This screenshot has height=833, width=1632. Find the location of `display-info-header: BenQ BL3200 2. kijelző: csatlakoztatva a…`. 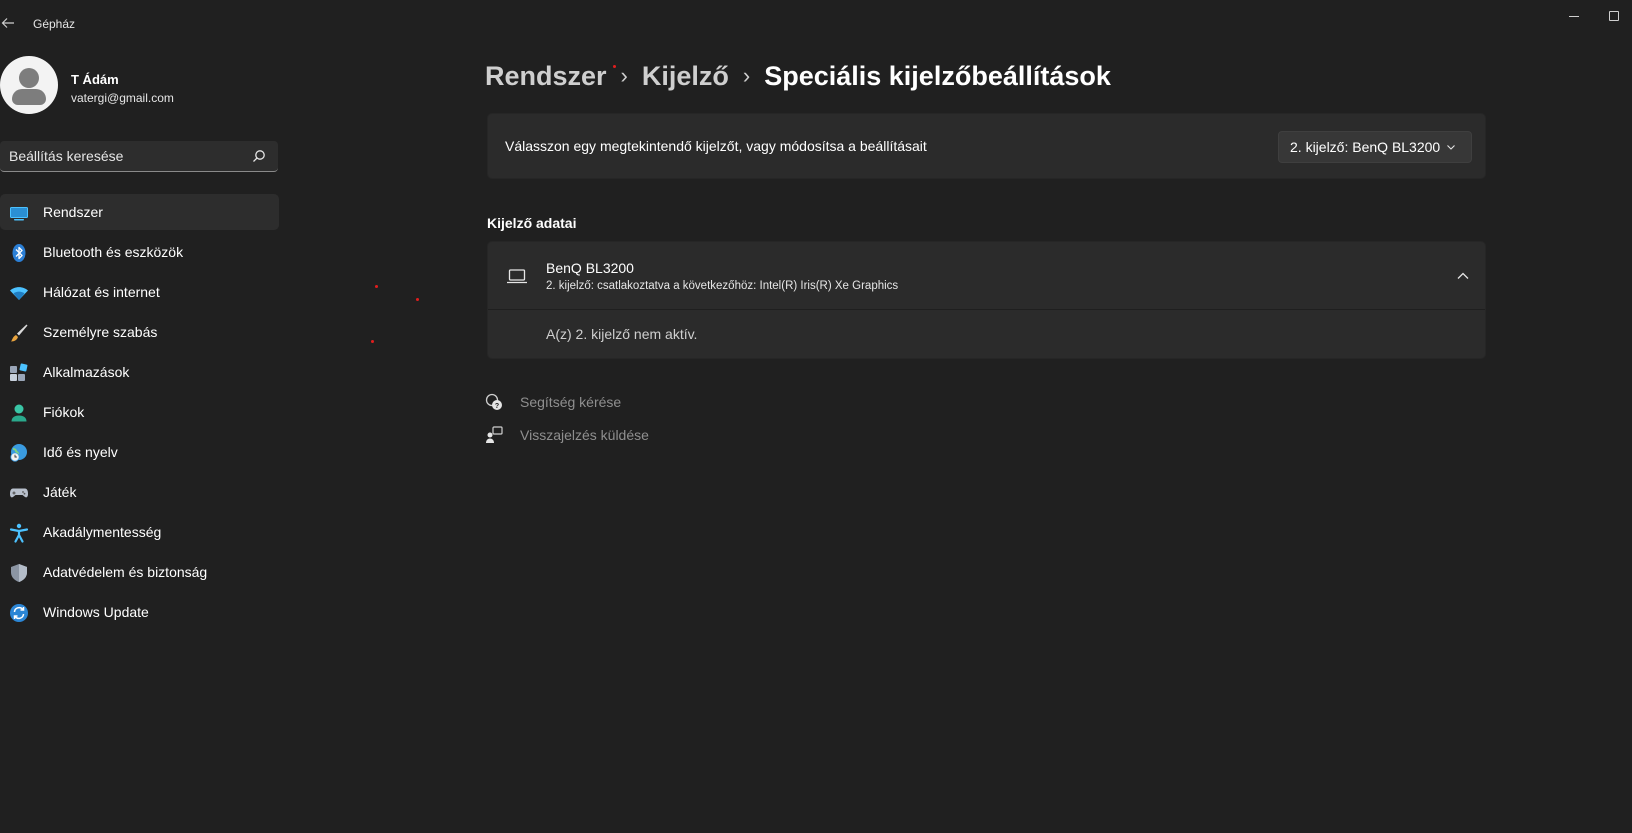

display-info-header: BenQ BL3200 2. kijelző: csatlakoztatva a… is located at coordinates (986, 275).